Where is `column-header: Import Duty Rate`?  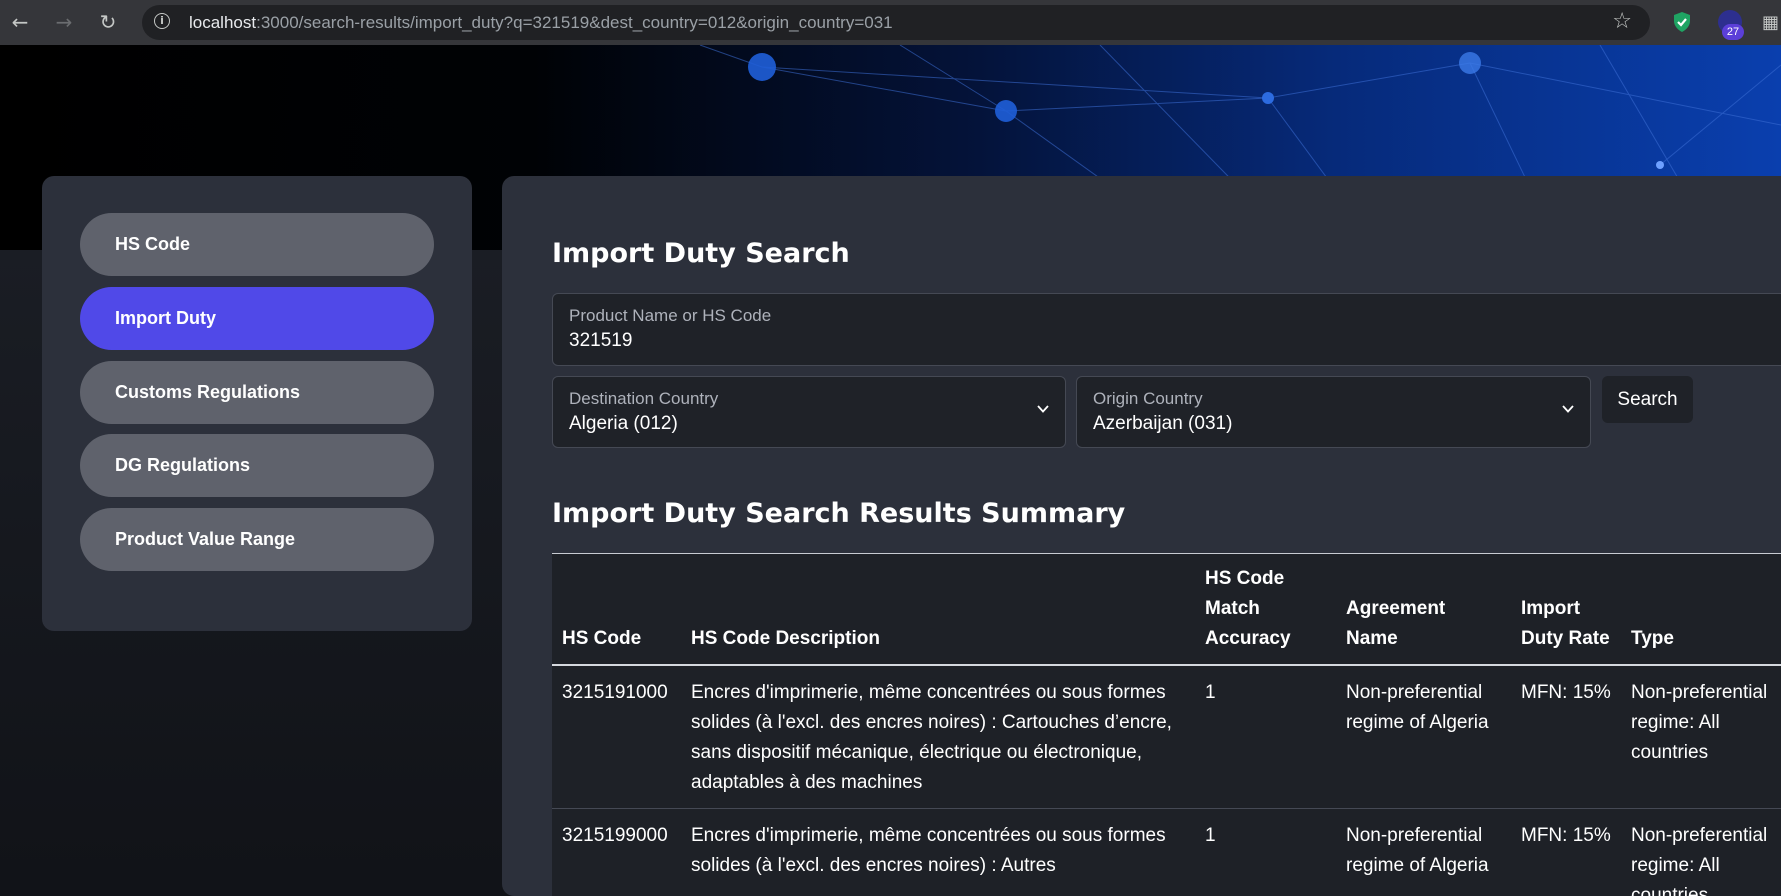
column-header: Import Duty Rate is located at coordinates (1566, 609).